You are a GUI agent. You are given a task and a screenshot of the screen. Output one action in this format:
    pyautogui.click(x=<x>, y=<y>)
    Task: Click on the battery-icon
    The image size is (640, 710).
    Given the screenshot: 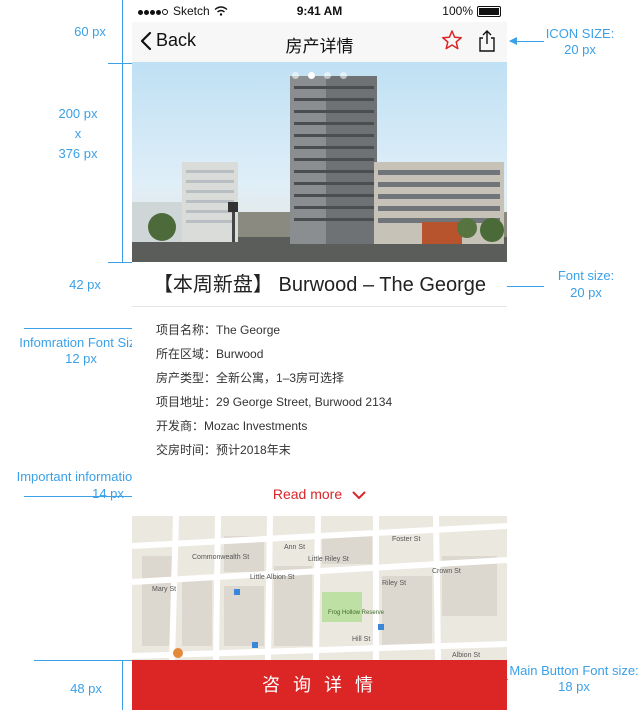 What is the action you would take?
    pyautogui.click(x=489, y=11)
    